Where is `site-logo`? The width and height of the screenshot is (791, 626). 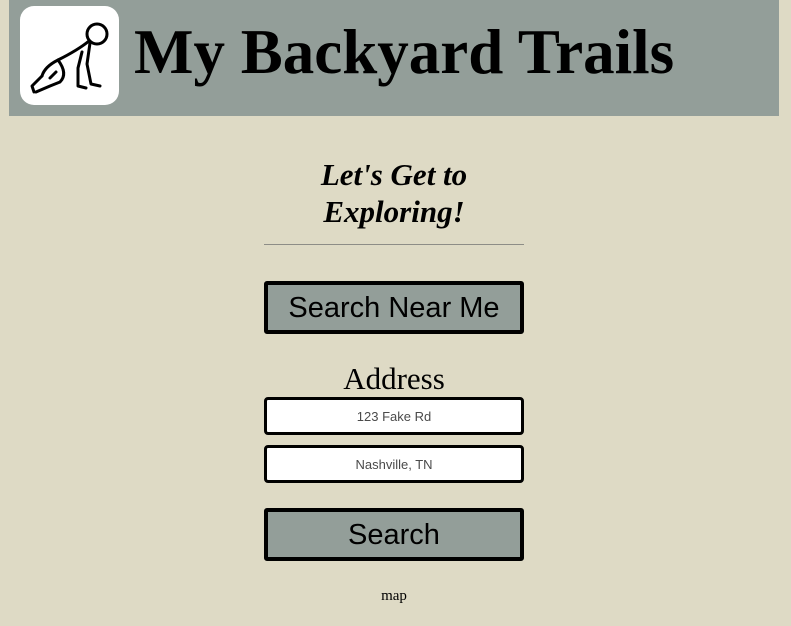
site-logo is located at coordinates (69, 55).